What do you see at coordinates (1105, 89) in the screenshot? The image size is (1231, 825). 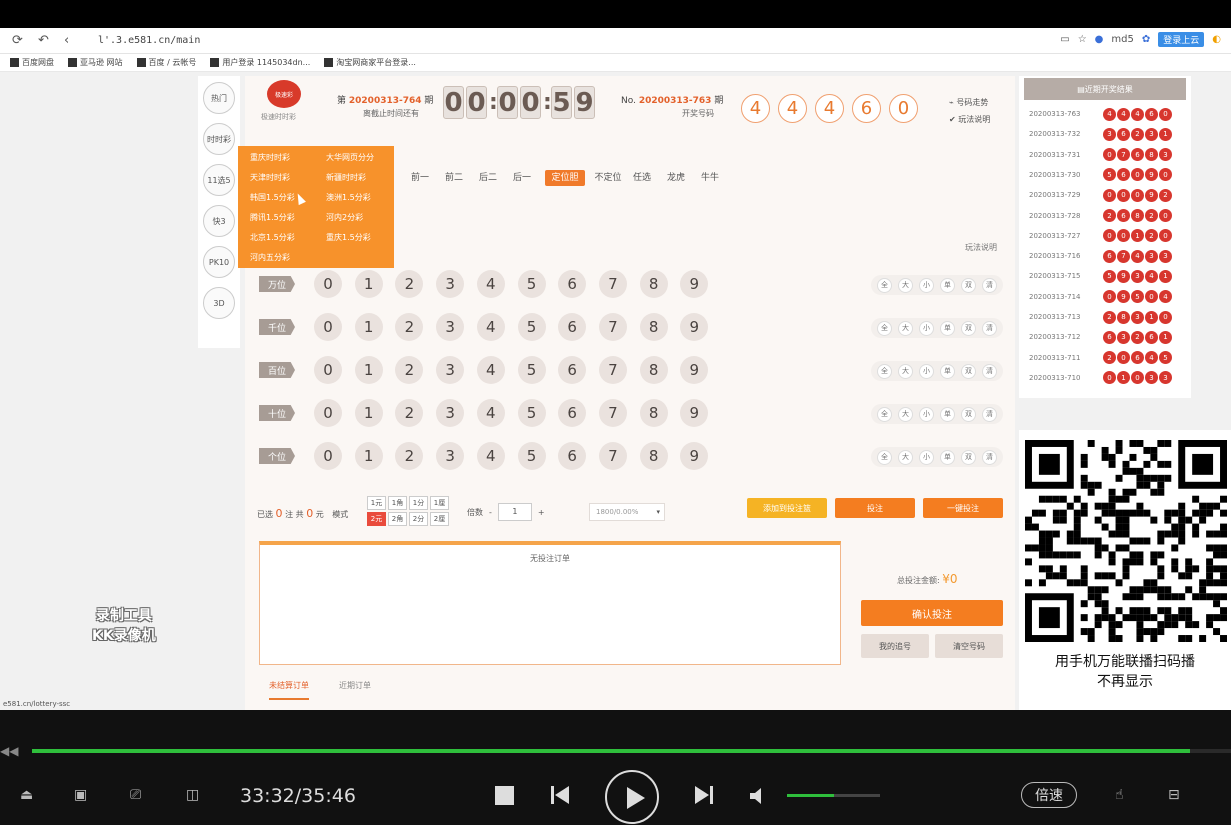 I see `recent-results-button: ▤ 近期开奖结果` at bounding box center [1105, 89].